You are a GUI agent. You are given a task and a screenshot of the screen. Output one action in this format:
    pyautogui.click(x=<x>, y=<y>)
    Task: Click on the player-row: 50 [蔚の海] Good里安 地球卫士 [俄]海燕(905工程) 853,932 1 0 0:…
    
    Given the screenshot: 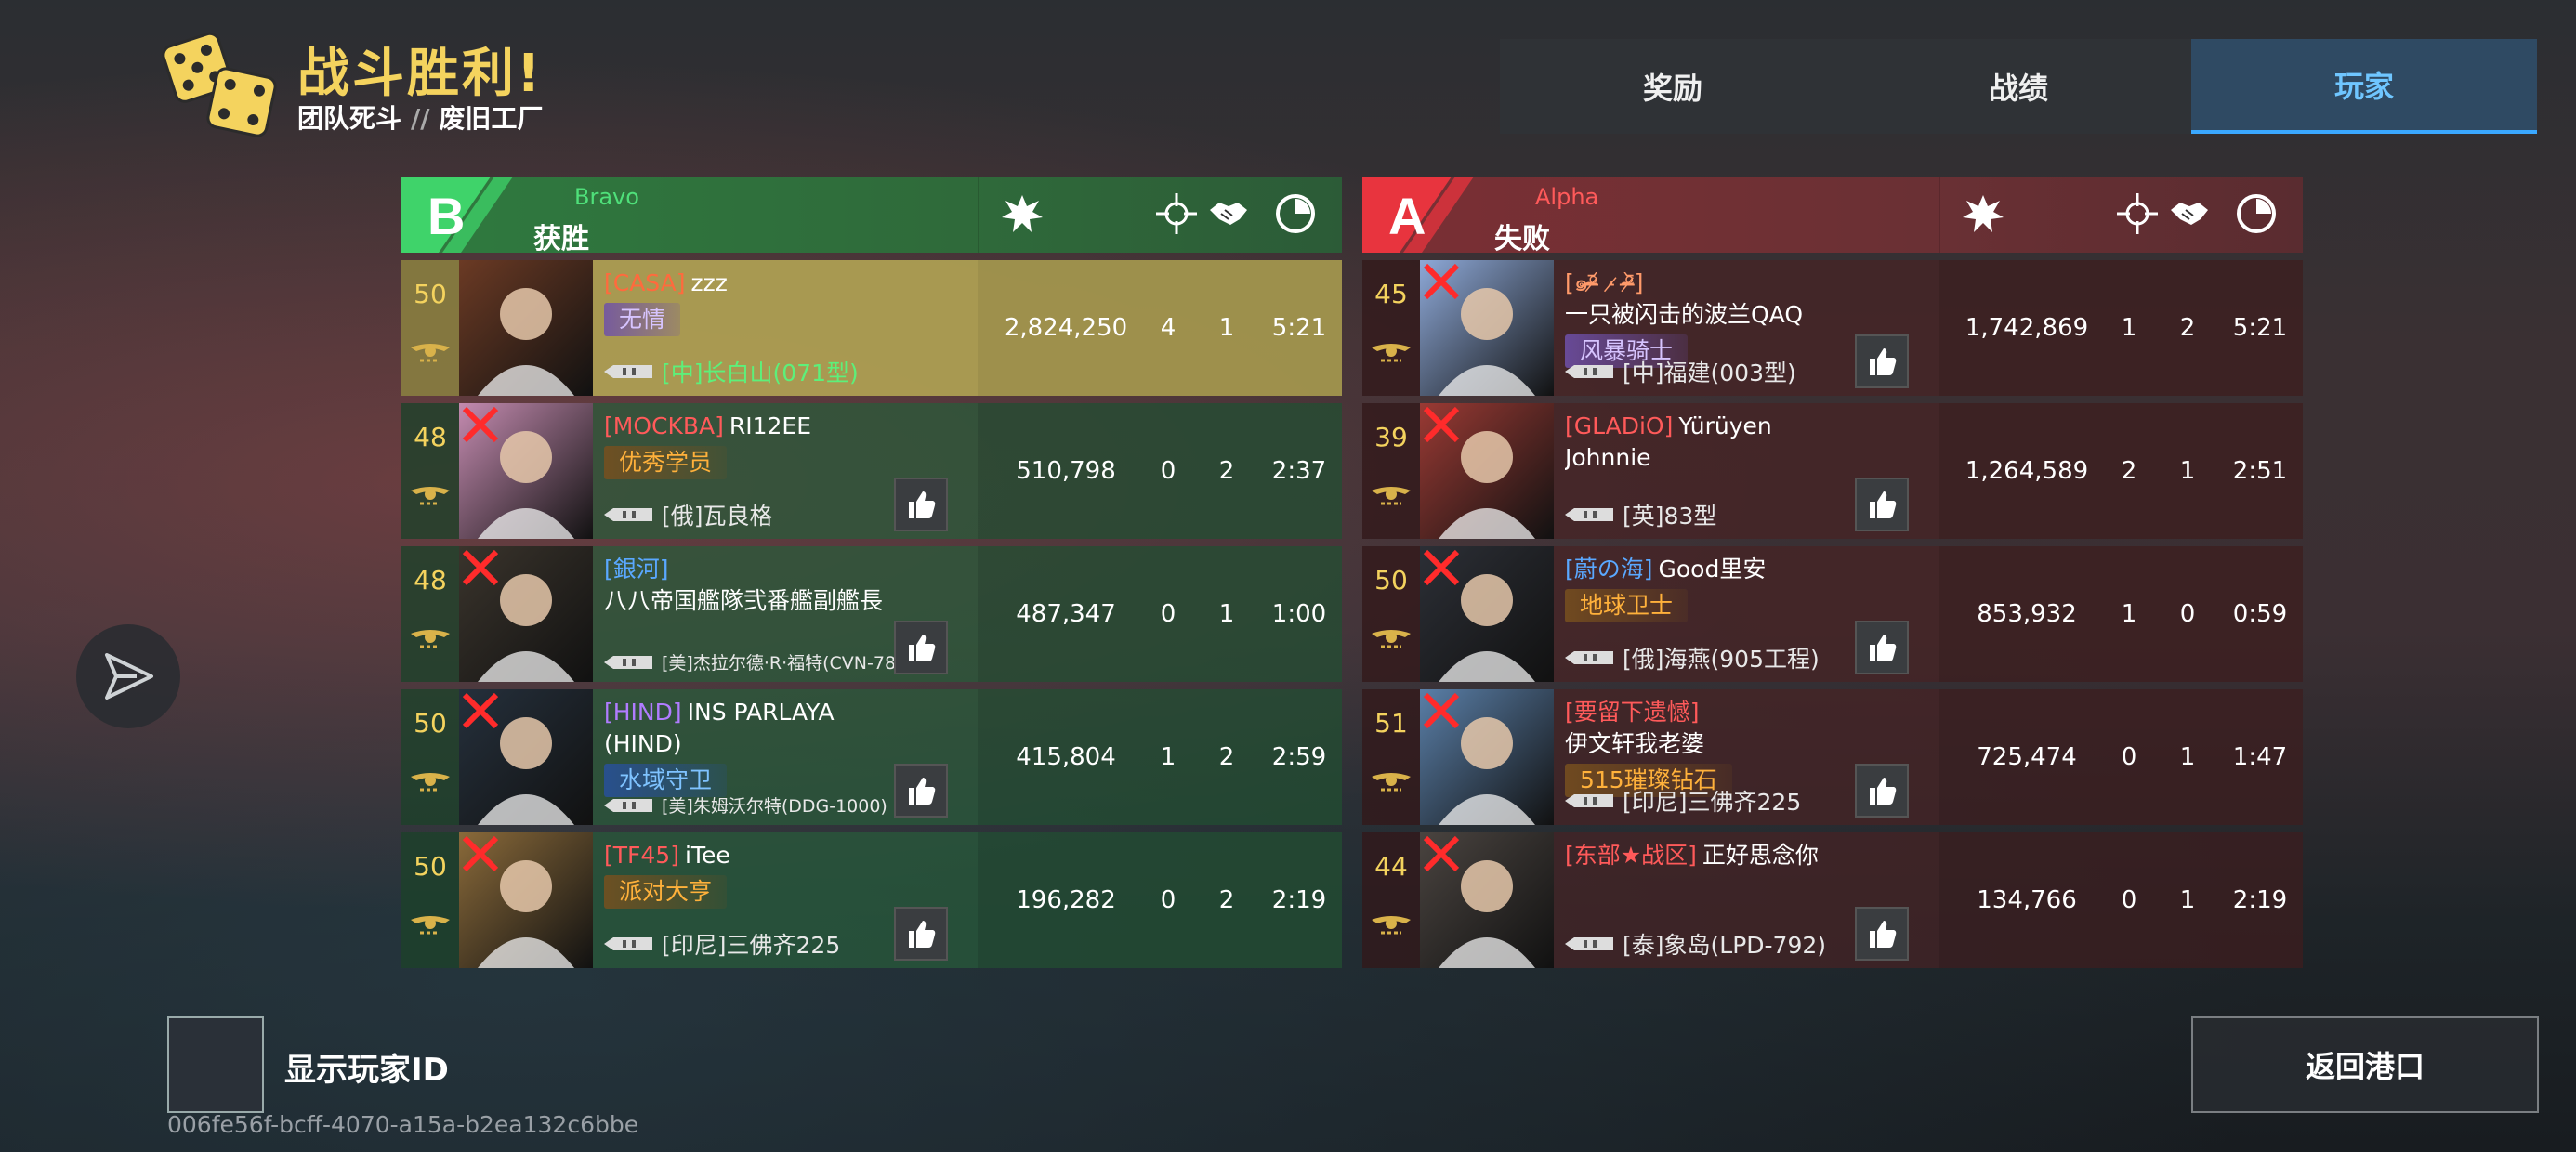 What is the action you would take?
    pyautogui.click(x=1832, y=614)
    